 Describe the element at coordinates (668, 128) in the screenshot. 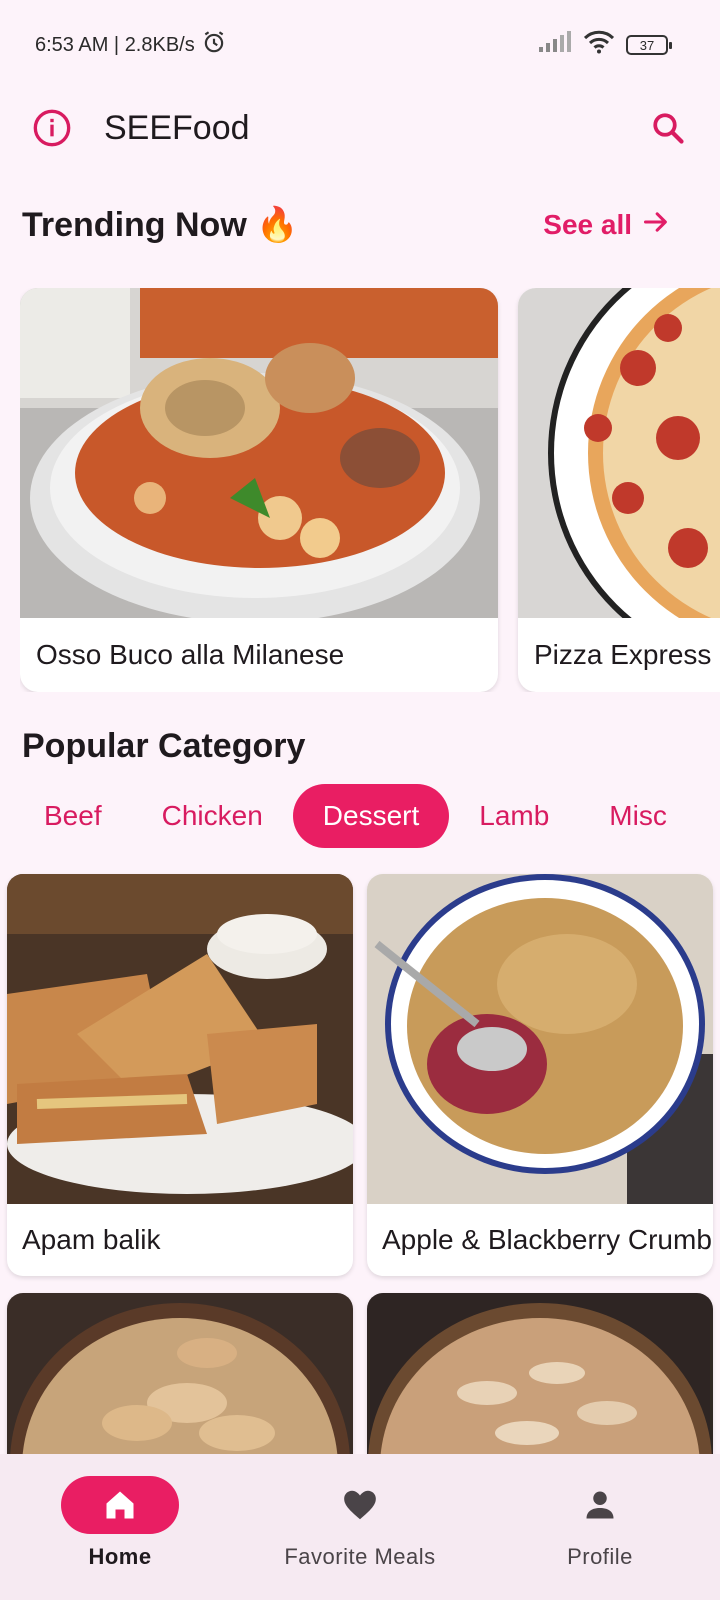

I see `search-icon` at that location.